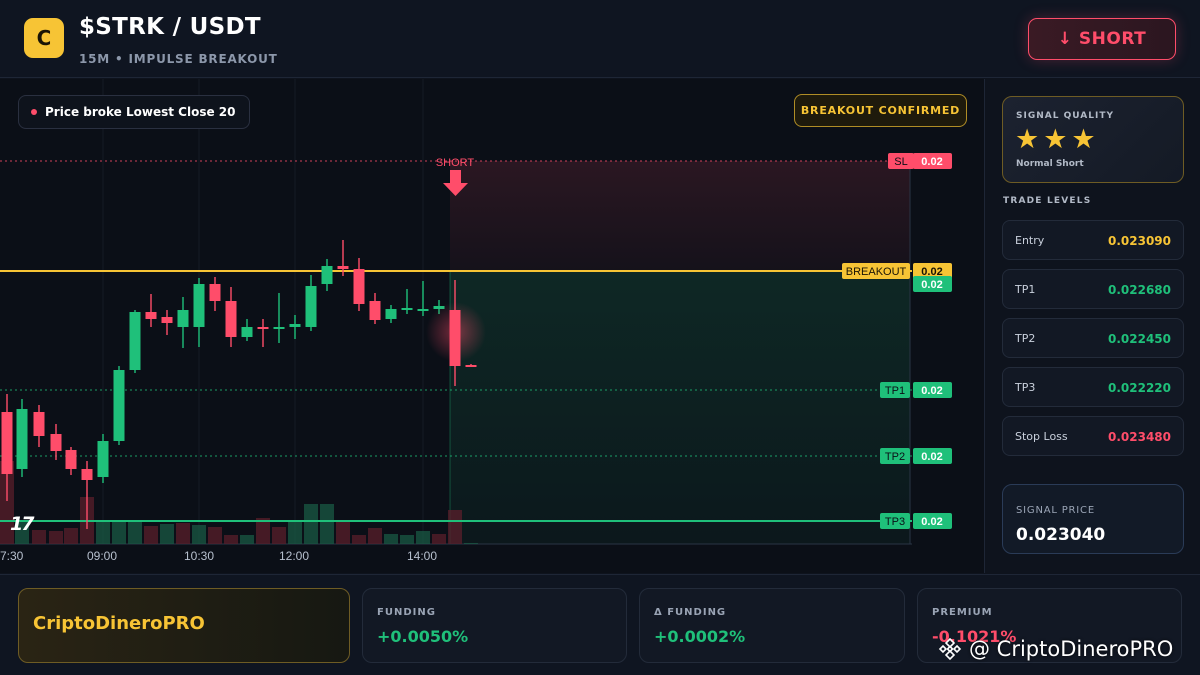 The height and width of the screenshot is (675, 1200). I want to click on trade-level-stop-loss: Stop Loss 0.023480, so click(1093, 436).